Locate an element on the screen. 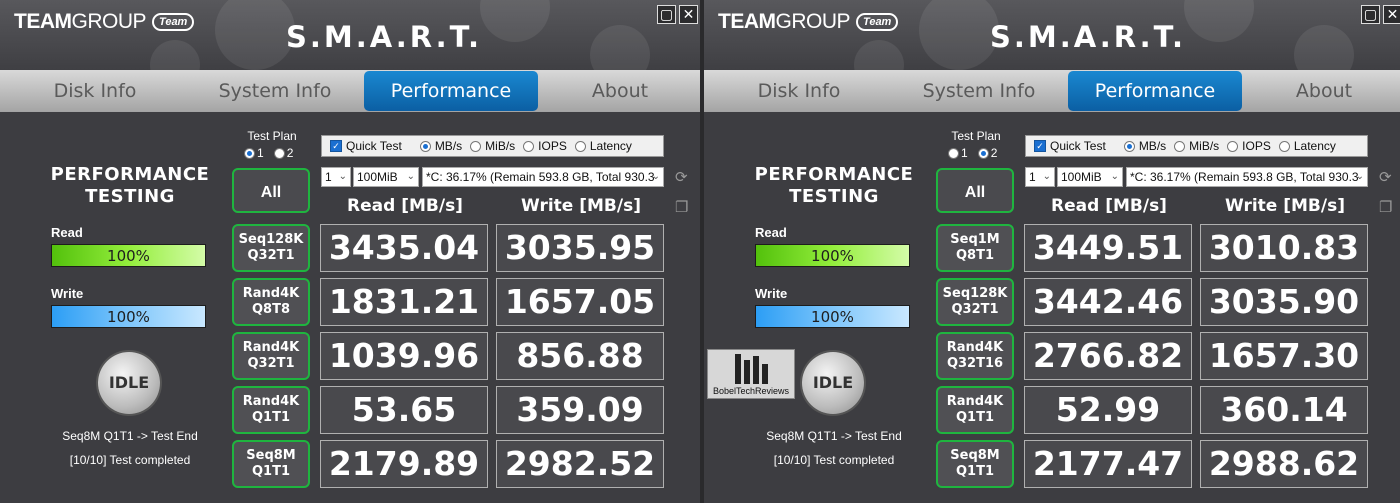  write-result: 2988.62 is located at coordinates (1284, 464).